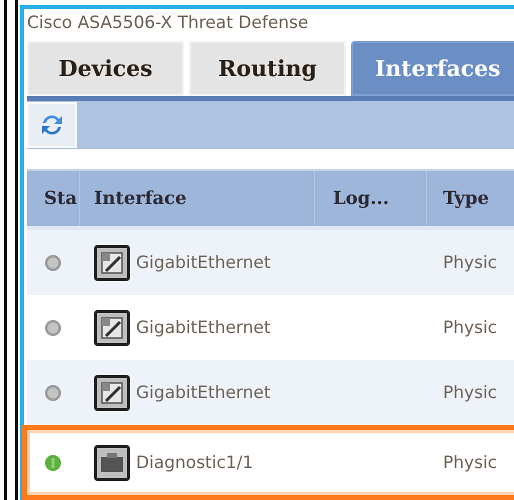  I want to click on column-header: Interface, so click(197, 198).